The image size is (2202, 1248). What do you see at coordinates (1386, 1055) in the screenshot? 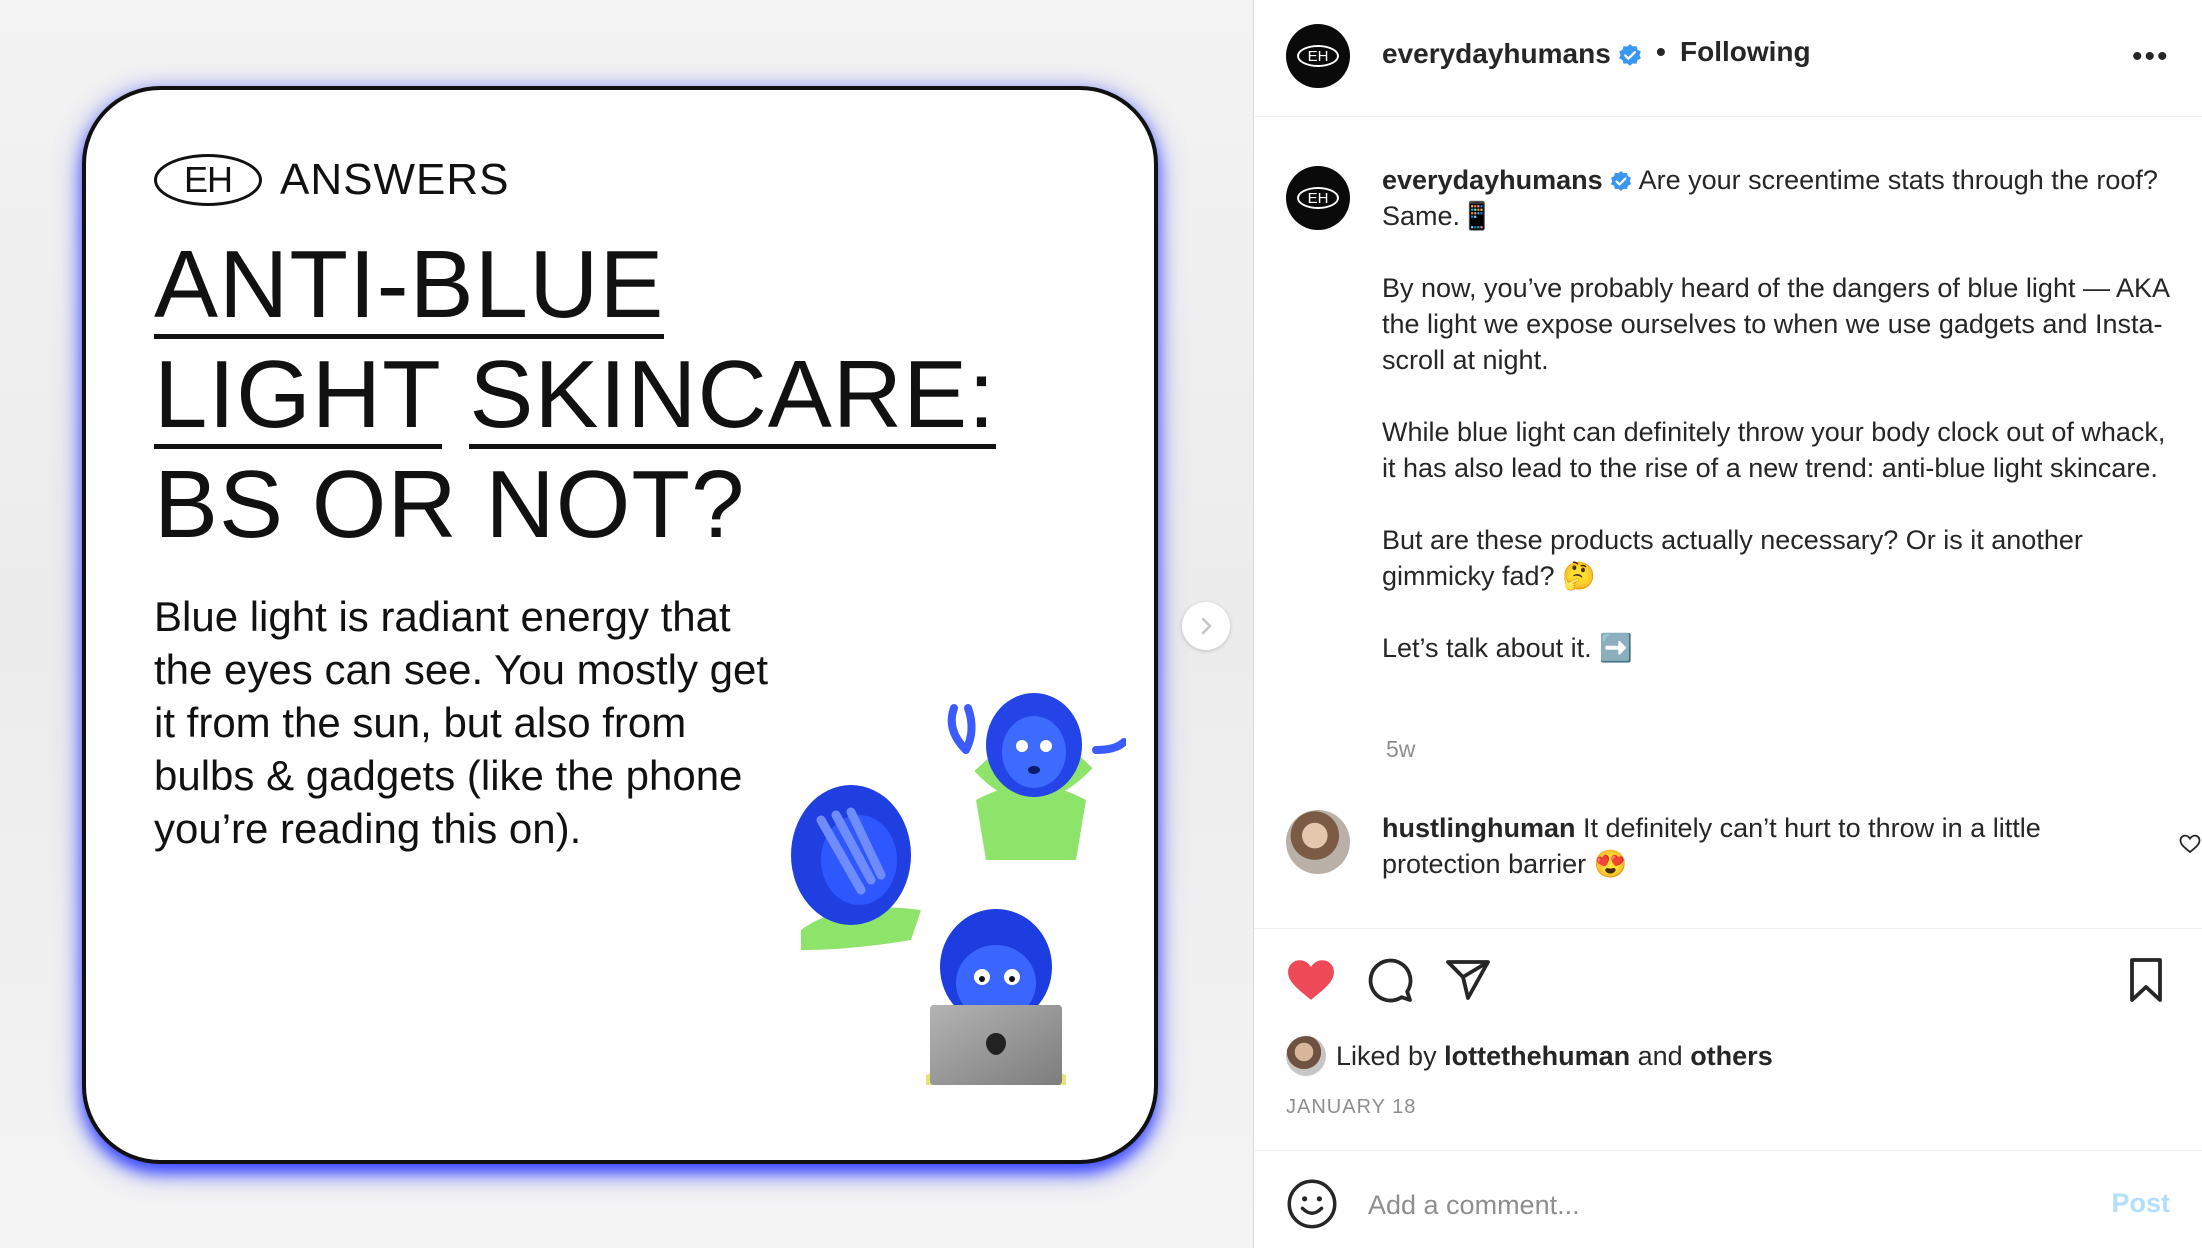
I see `likes-prefix: Liked by` at bounding box center [1386, 1055].